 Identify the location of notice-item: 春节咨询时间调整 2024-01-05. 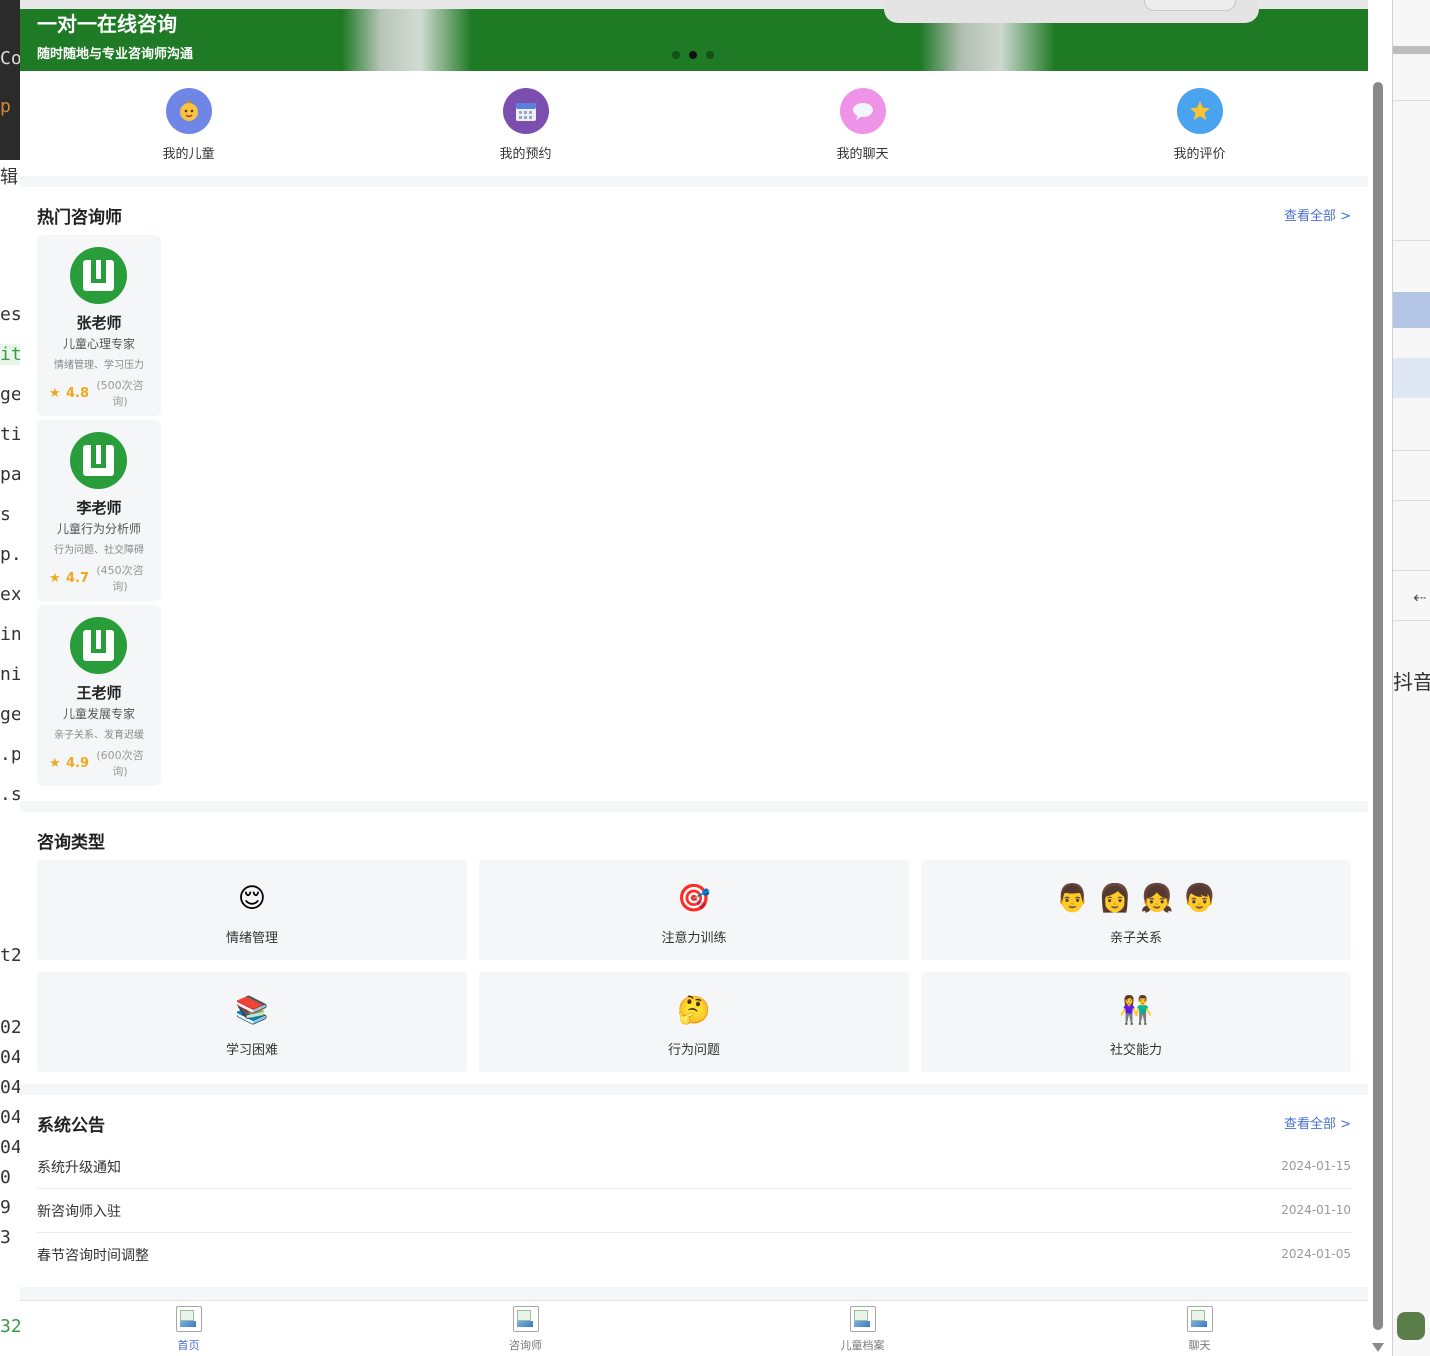
(694, 1254).